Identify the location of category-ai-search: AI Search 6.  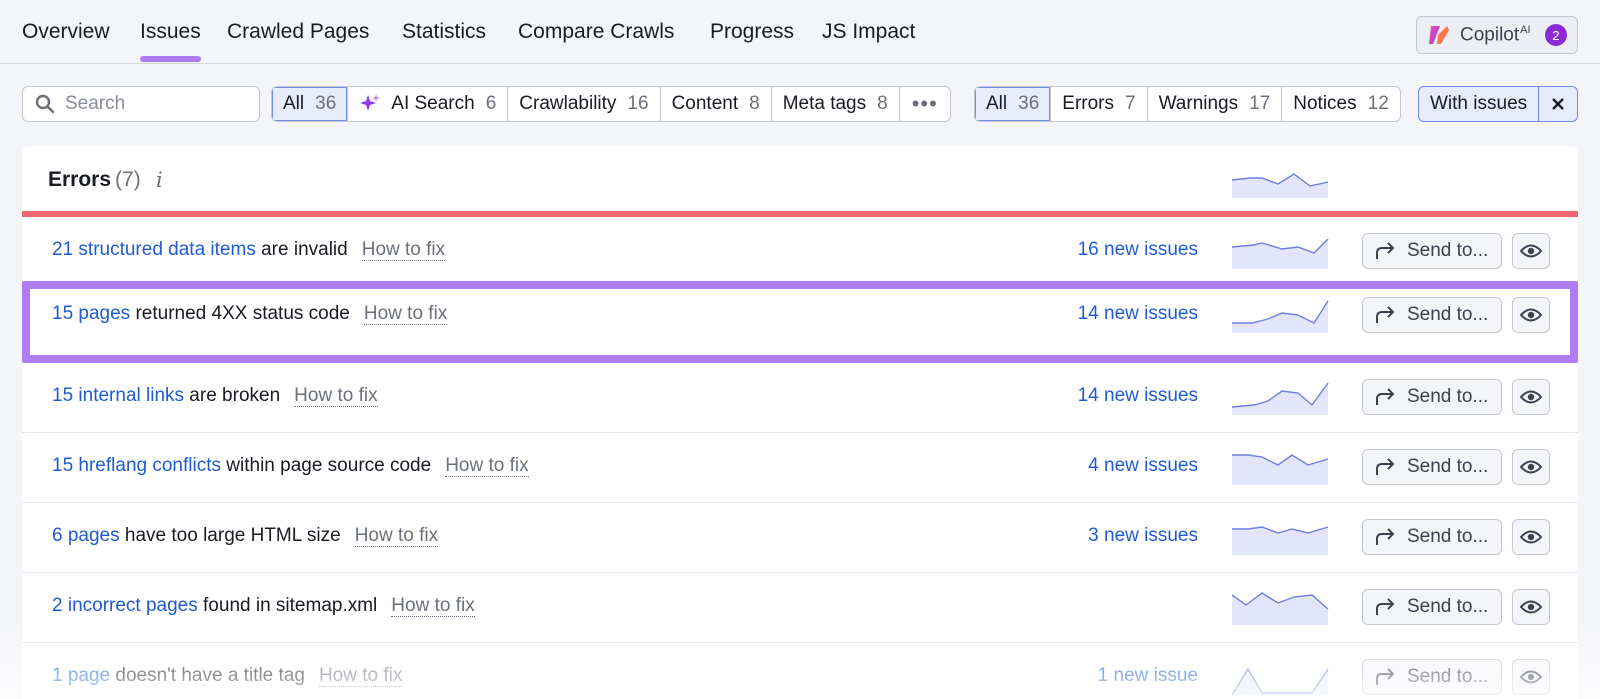
(428, 104).